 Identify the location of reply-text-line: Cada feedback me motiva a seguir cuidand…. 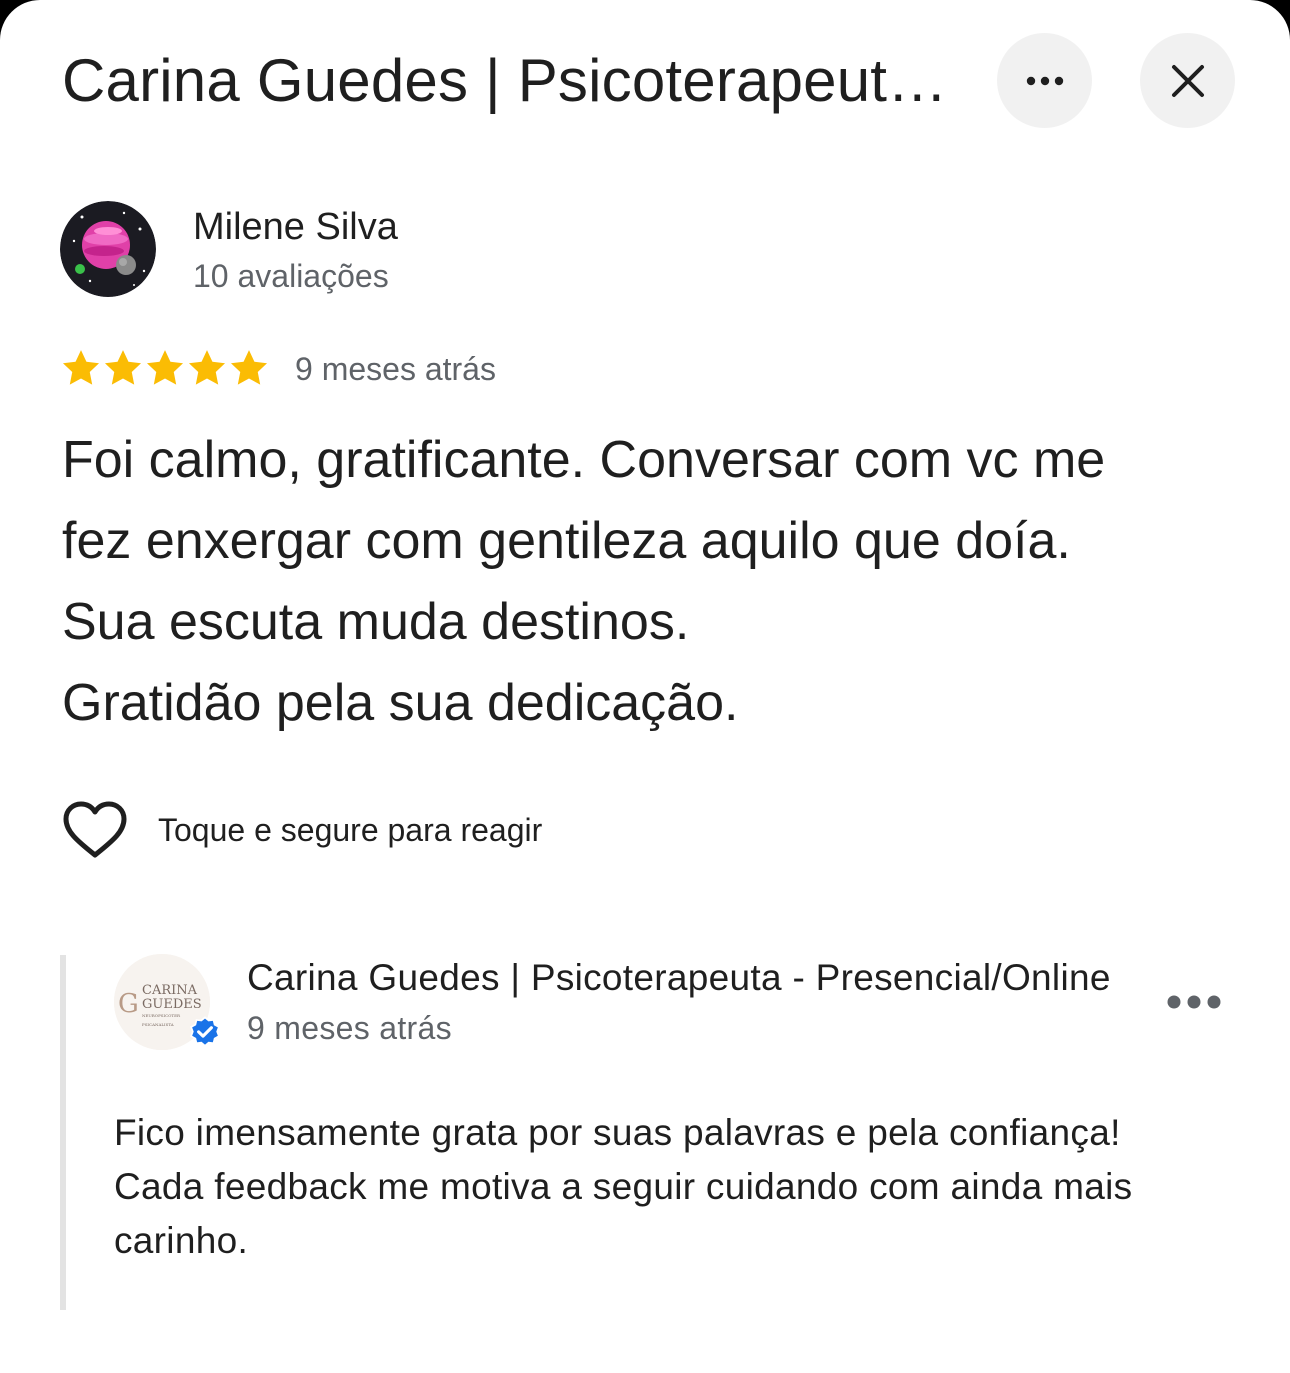
(623, 1186).